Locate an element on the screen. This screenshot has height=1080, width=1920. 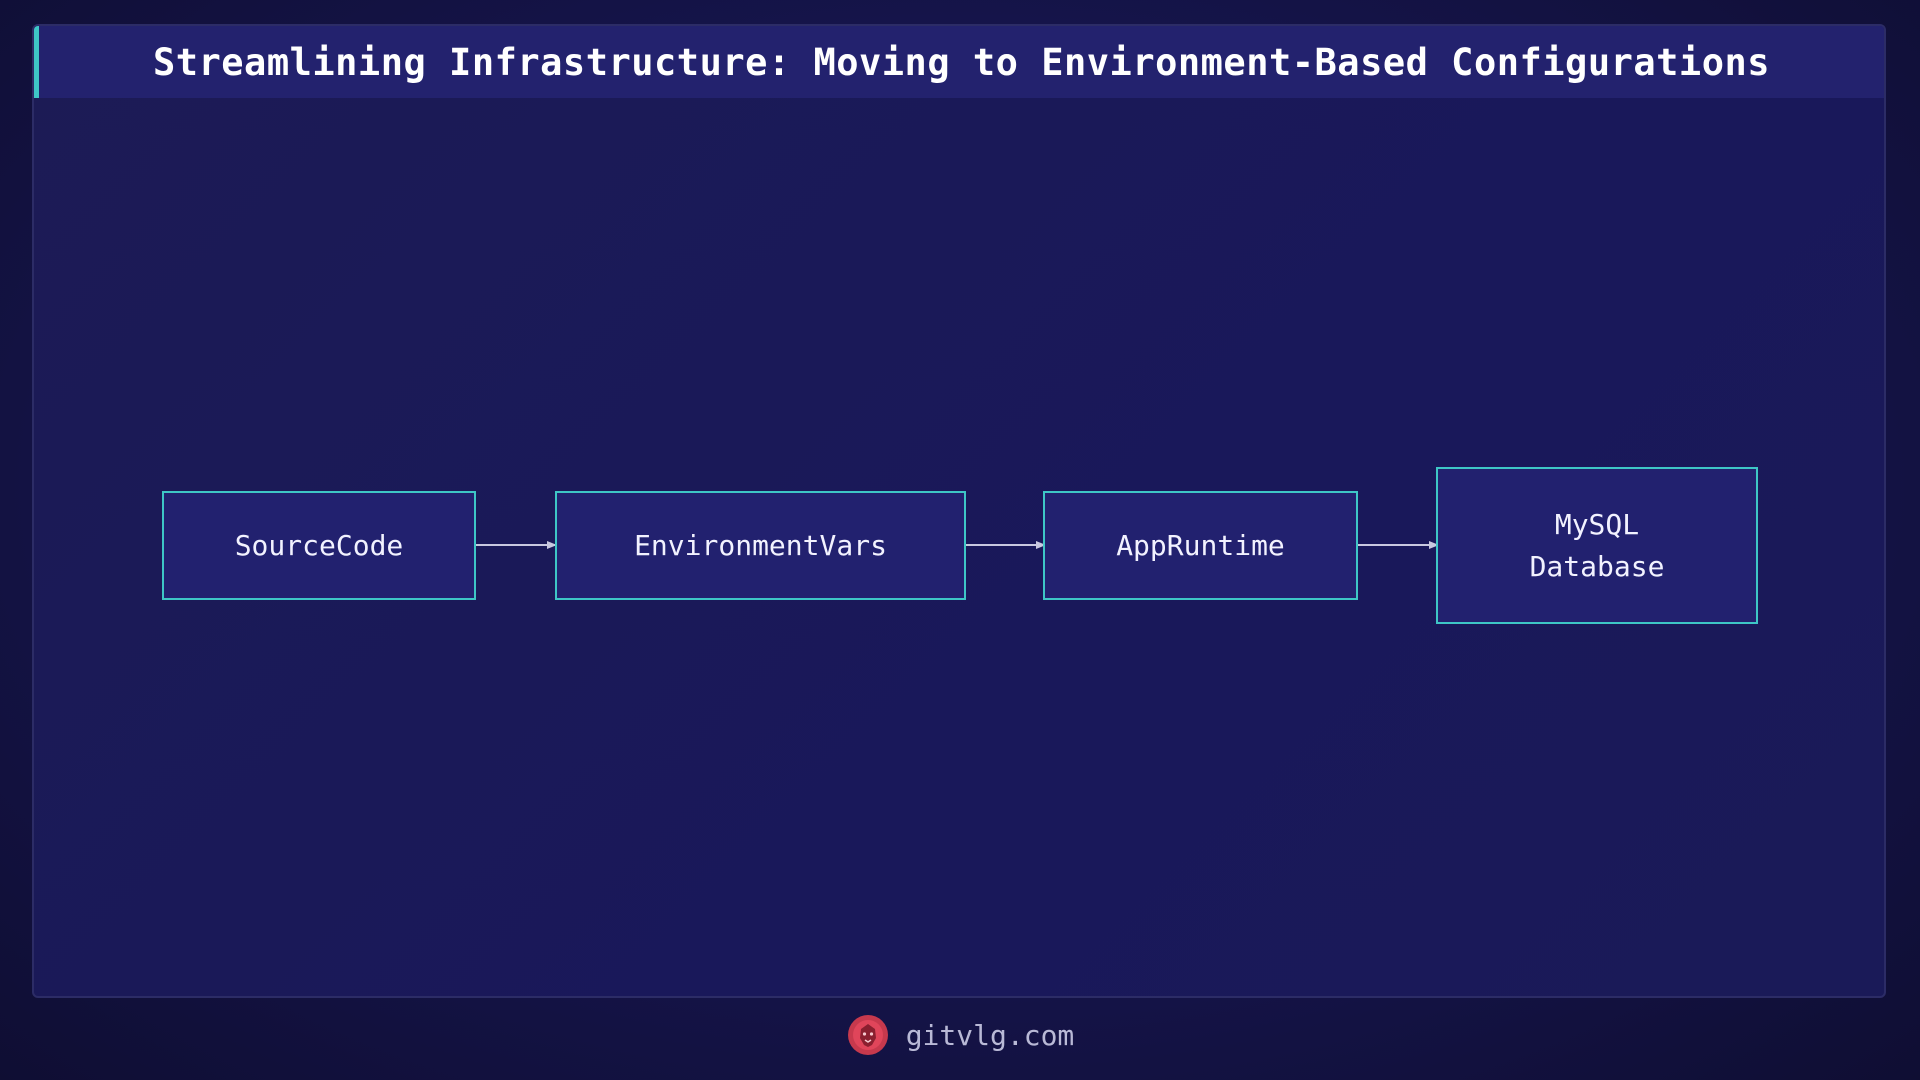
lion-head-icon is located at coordinates (867, 1035).